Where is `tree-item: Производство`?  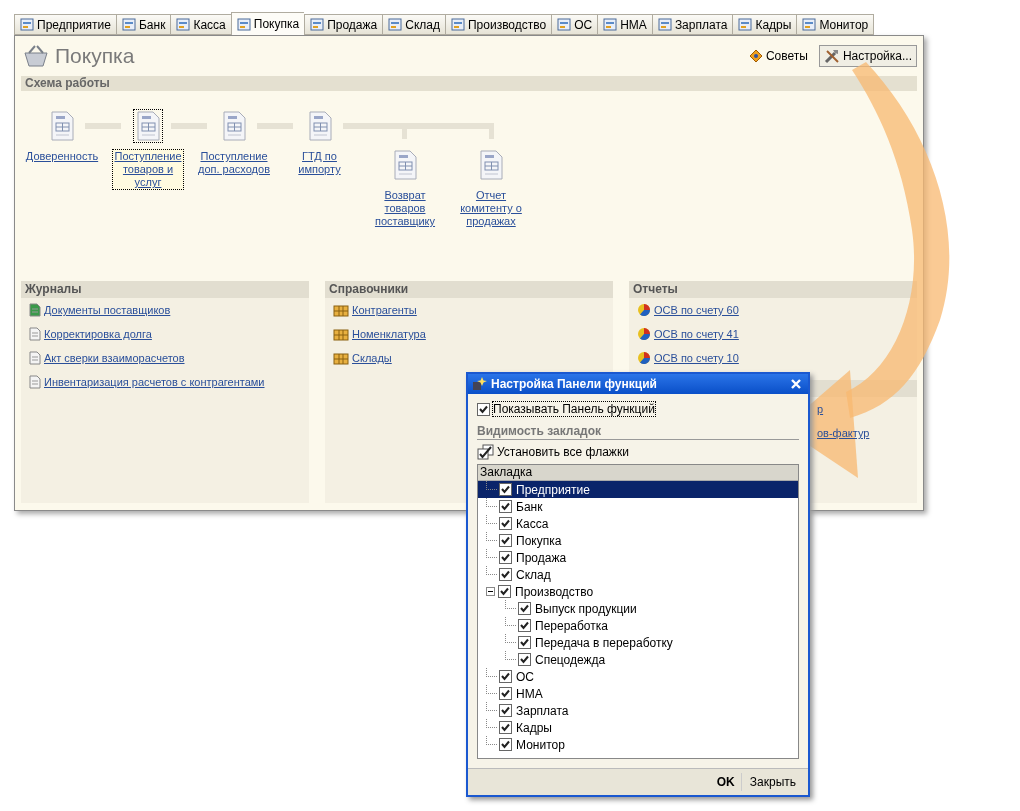 tree-item: Производство is located at coordinates (554, 591).